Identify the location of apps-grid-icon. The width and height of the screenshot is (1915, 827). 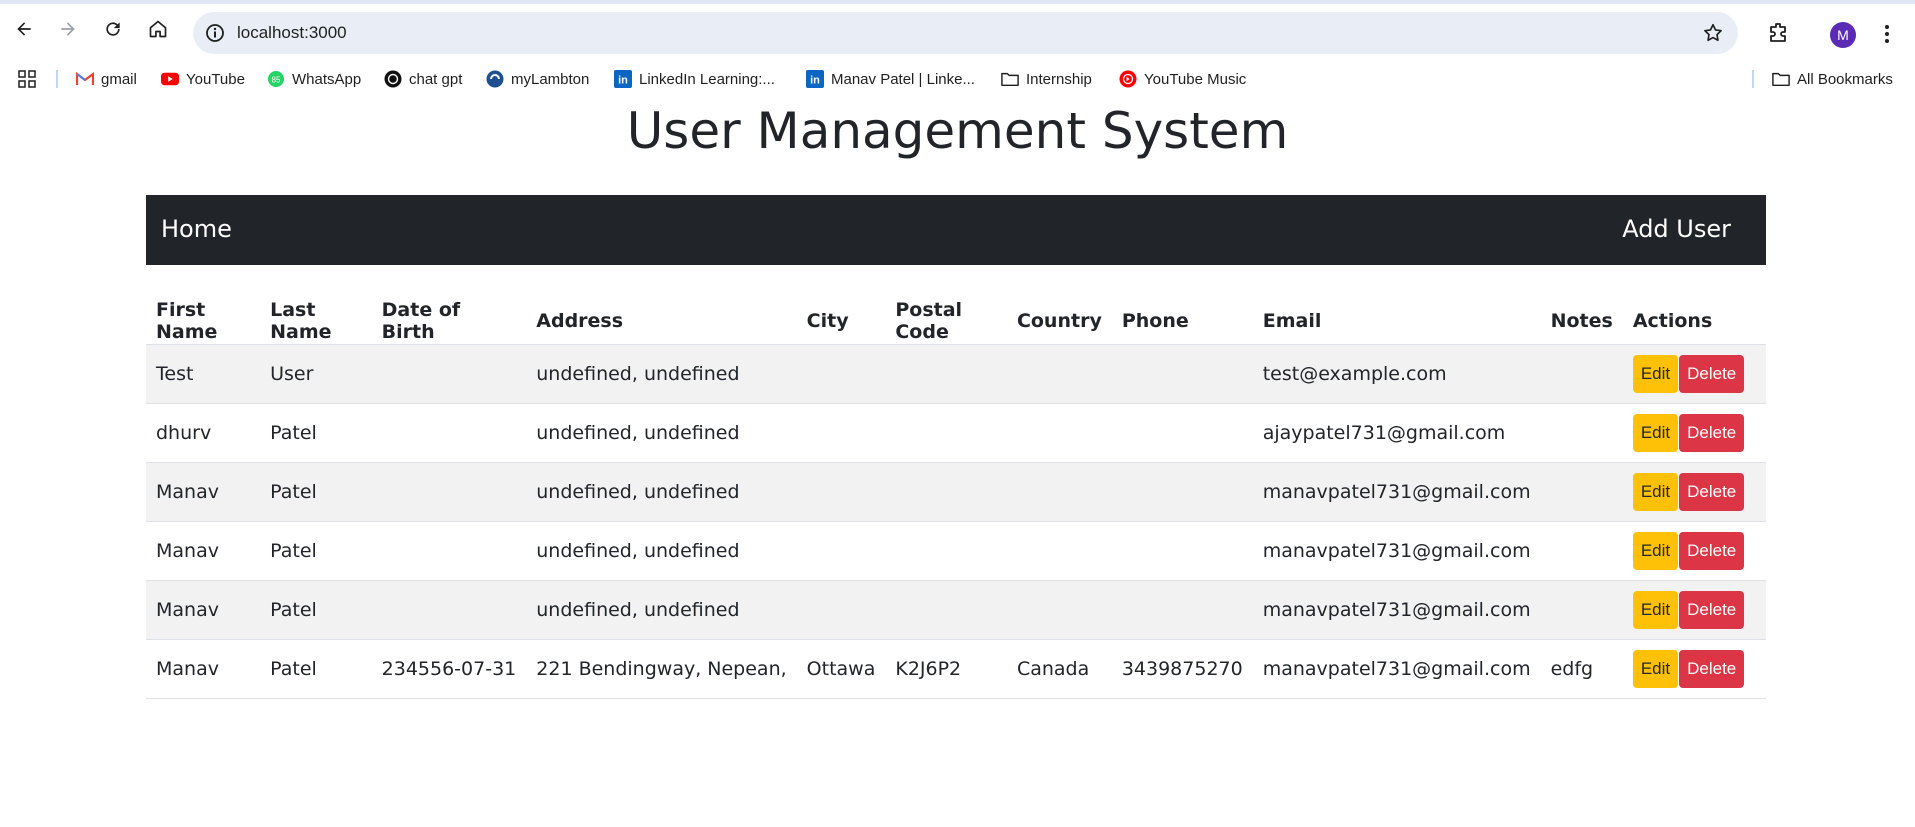
(27, 79).